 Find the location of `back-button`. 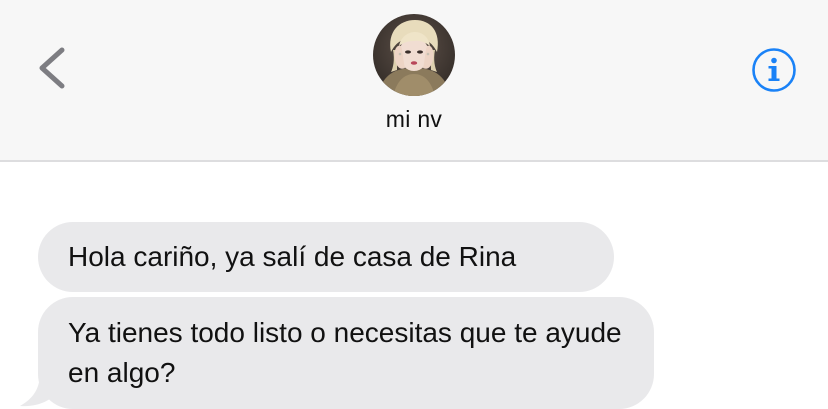

back-button is located at coordinates (52, 68).